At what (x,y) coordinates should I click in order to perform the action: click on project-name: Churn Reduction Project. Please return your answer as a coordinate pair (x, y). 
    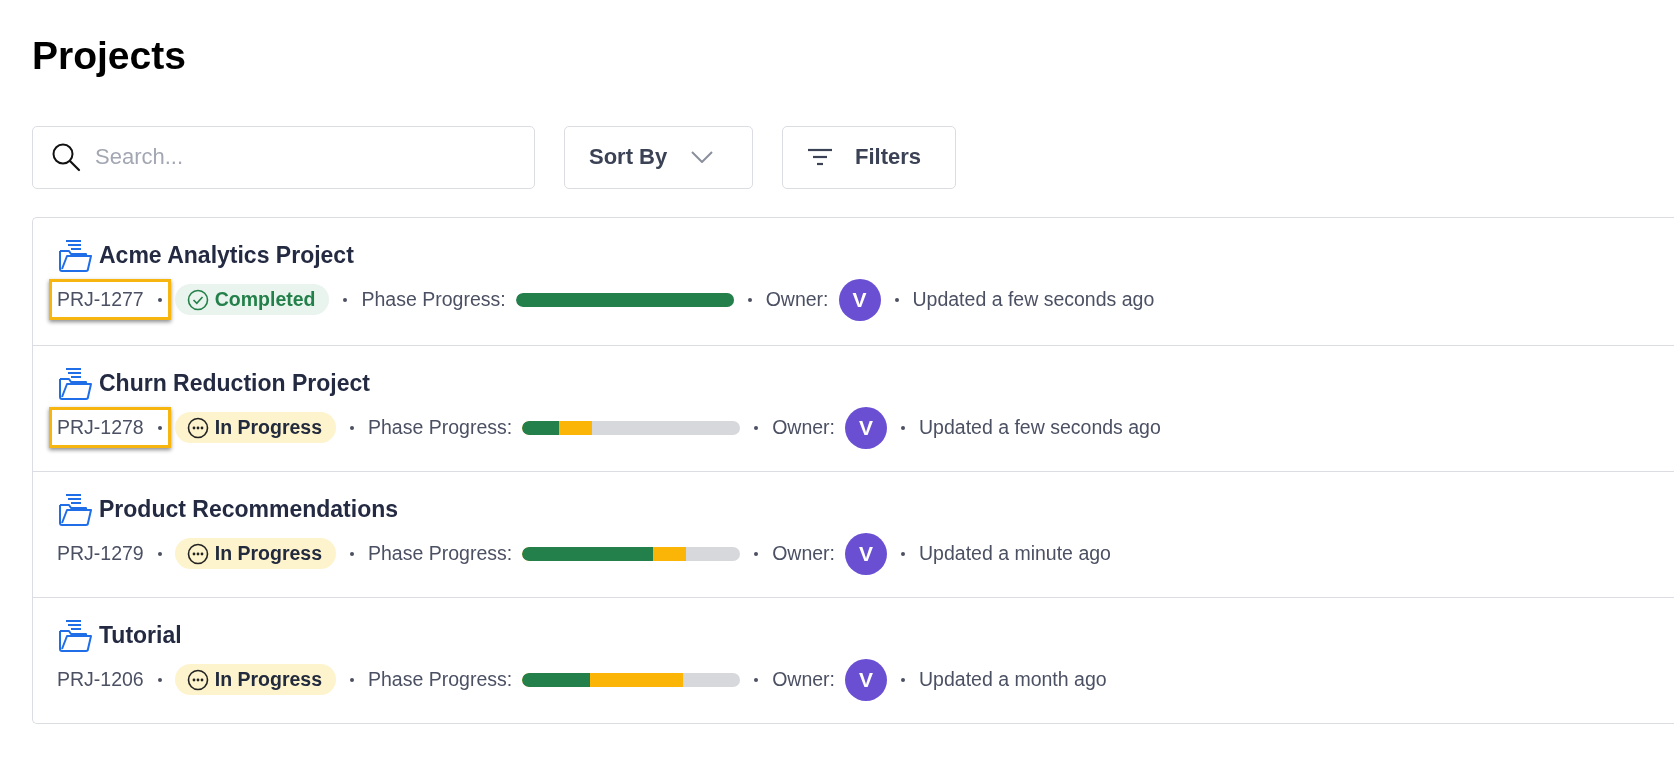
    Looking at the image, I should click on (234, 384).